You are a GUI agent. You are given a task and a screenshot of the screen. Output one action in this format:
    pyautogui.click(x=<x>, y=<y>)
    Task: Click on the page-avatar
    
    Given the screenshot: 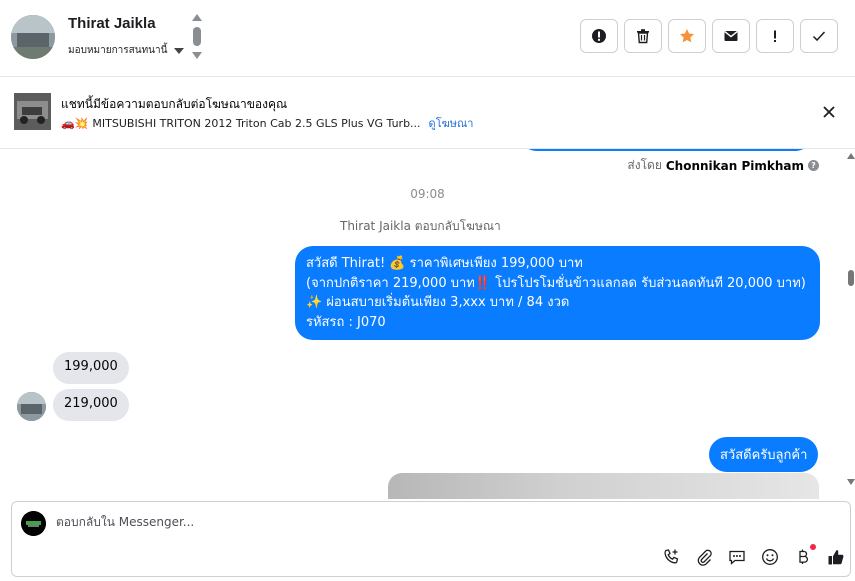 What is the action you would take?
    pyautogui.click(x=33, y=523)
    